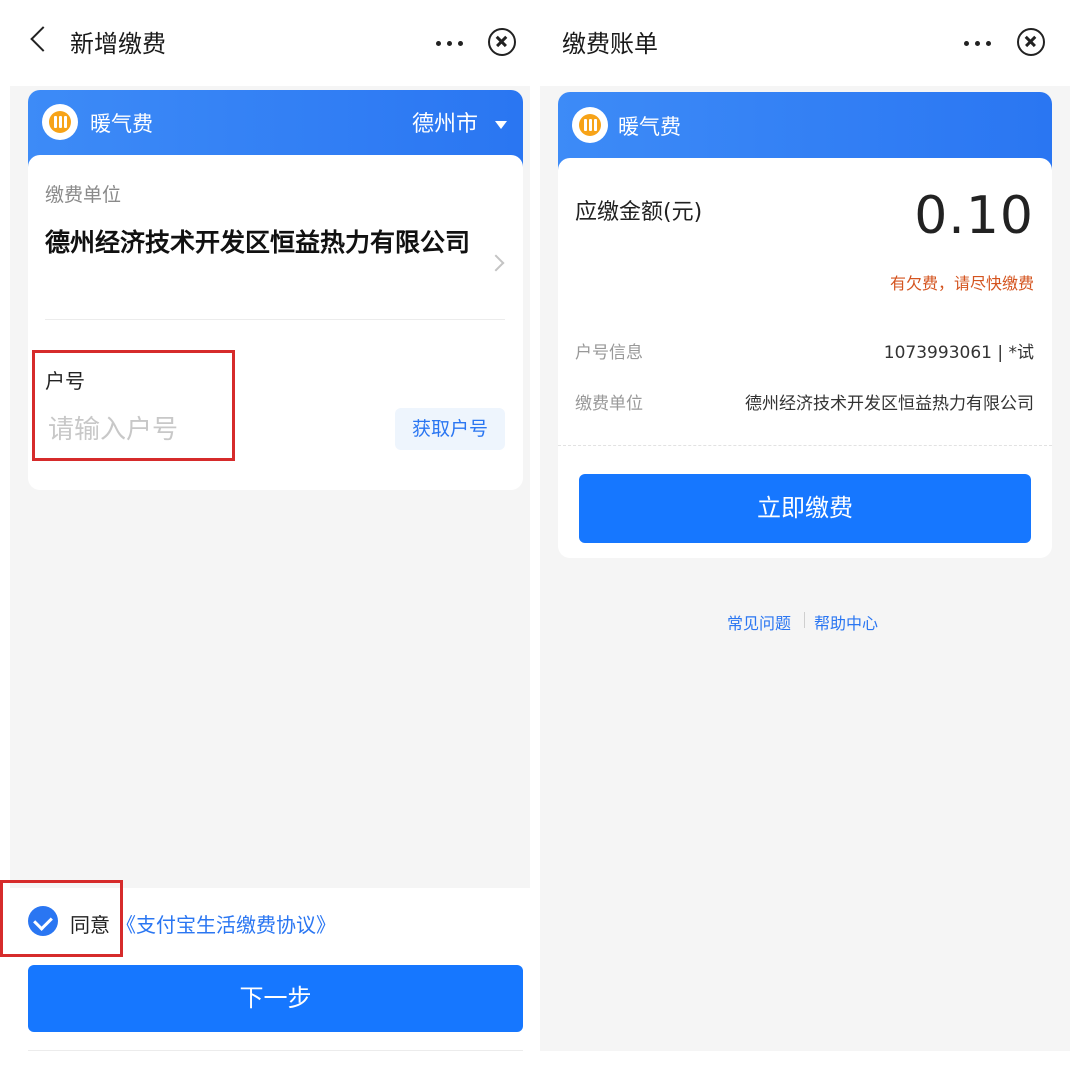  Describe the element at coordinates (496, 263) in the screenshot. I see `chevron-right-icon` at that location.